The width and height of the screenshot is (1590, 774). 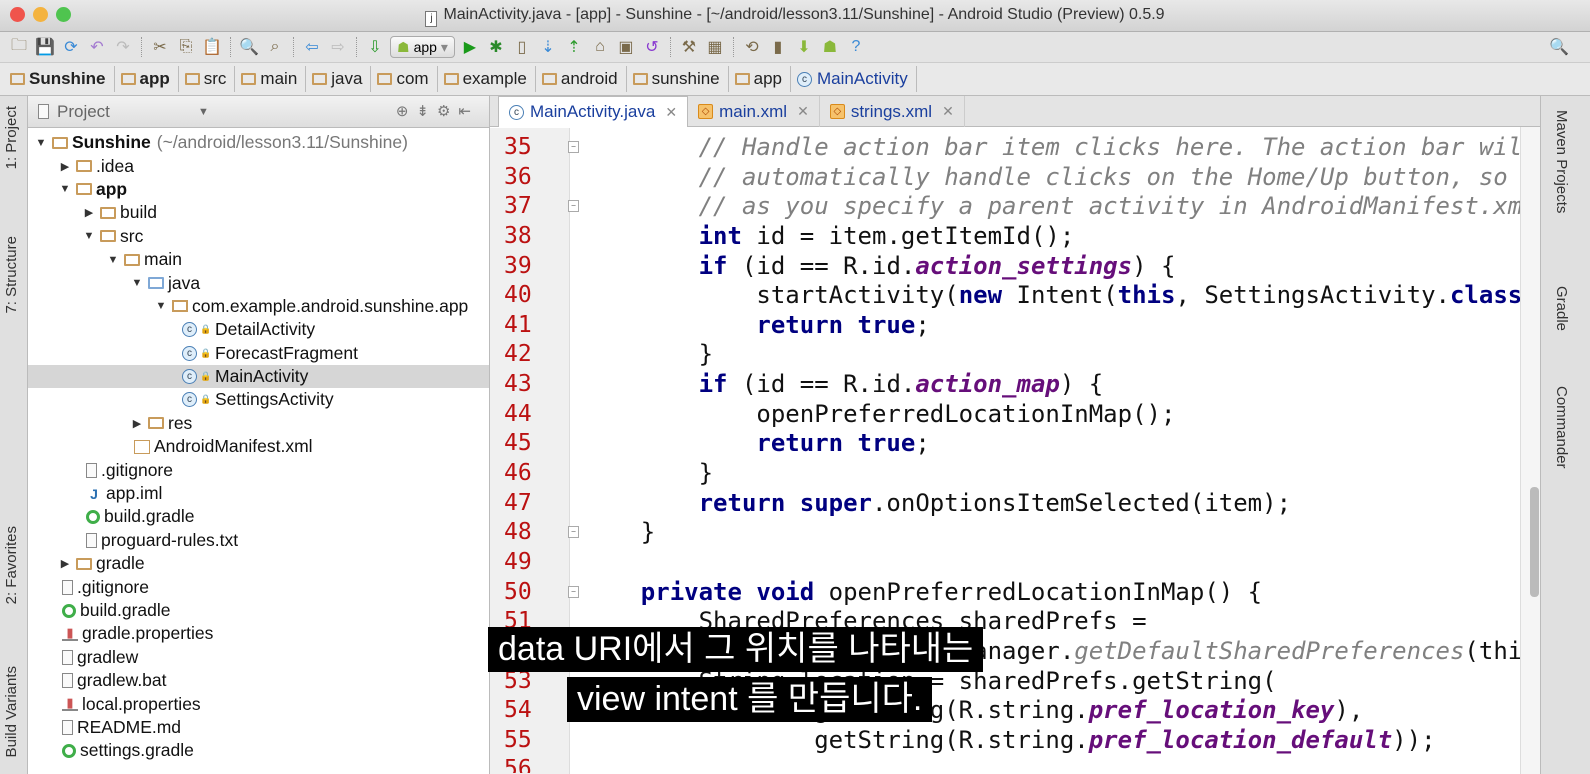 I want to click on breadcrumb-item: com, so click(x=407, y=79).